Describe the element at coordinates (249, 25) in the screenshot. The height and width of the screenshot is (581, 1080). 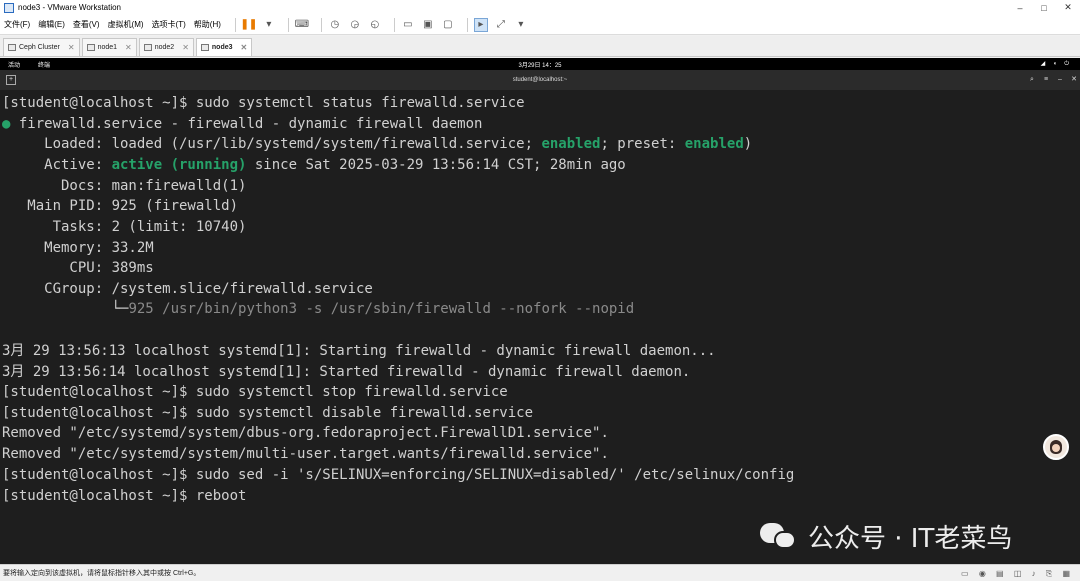
I see `pause-icon: ❚❚` at that location.